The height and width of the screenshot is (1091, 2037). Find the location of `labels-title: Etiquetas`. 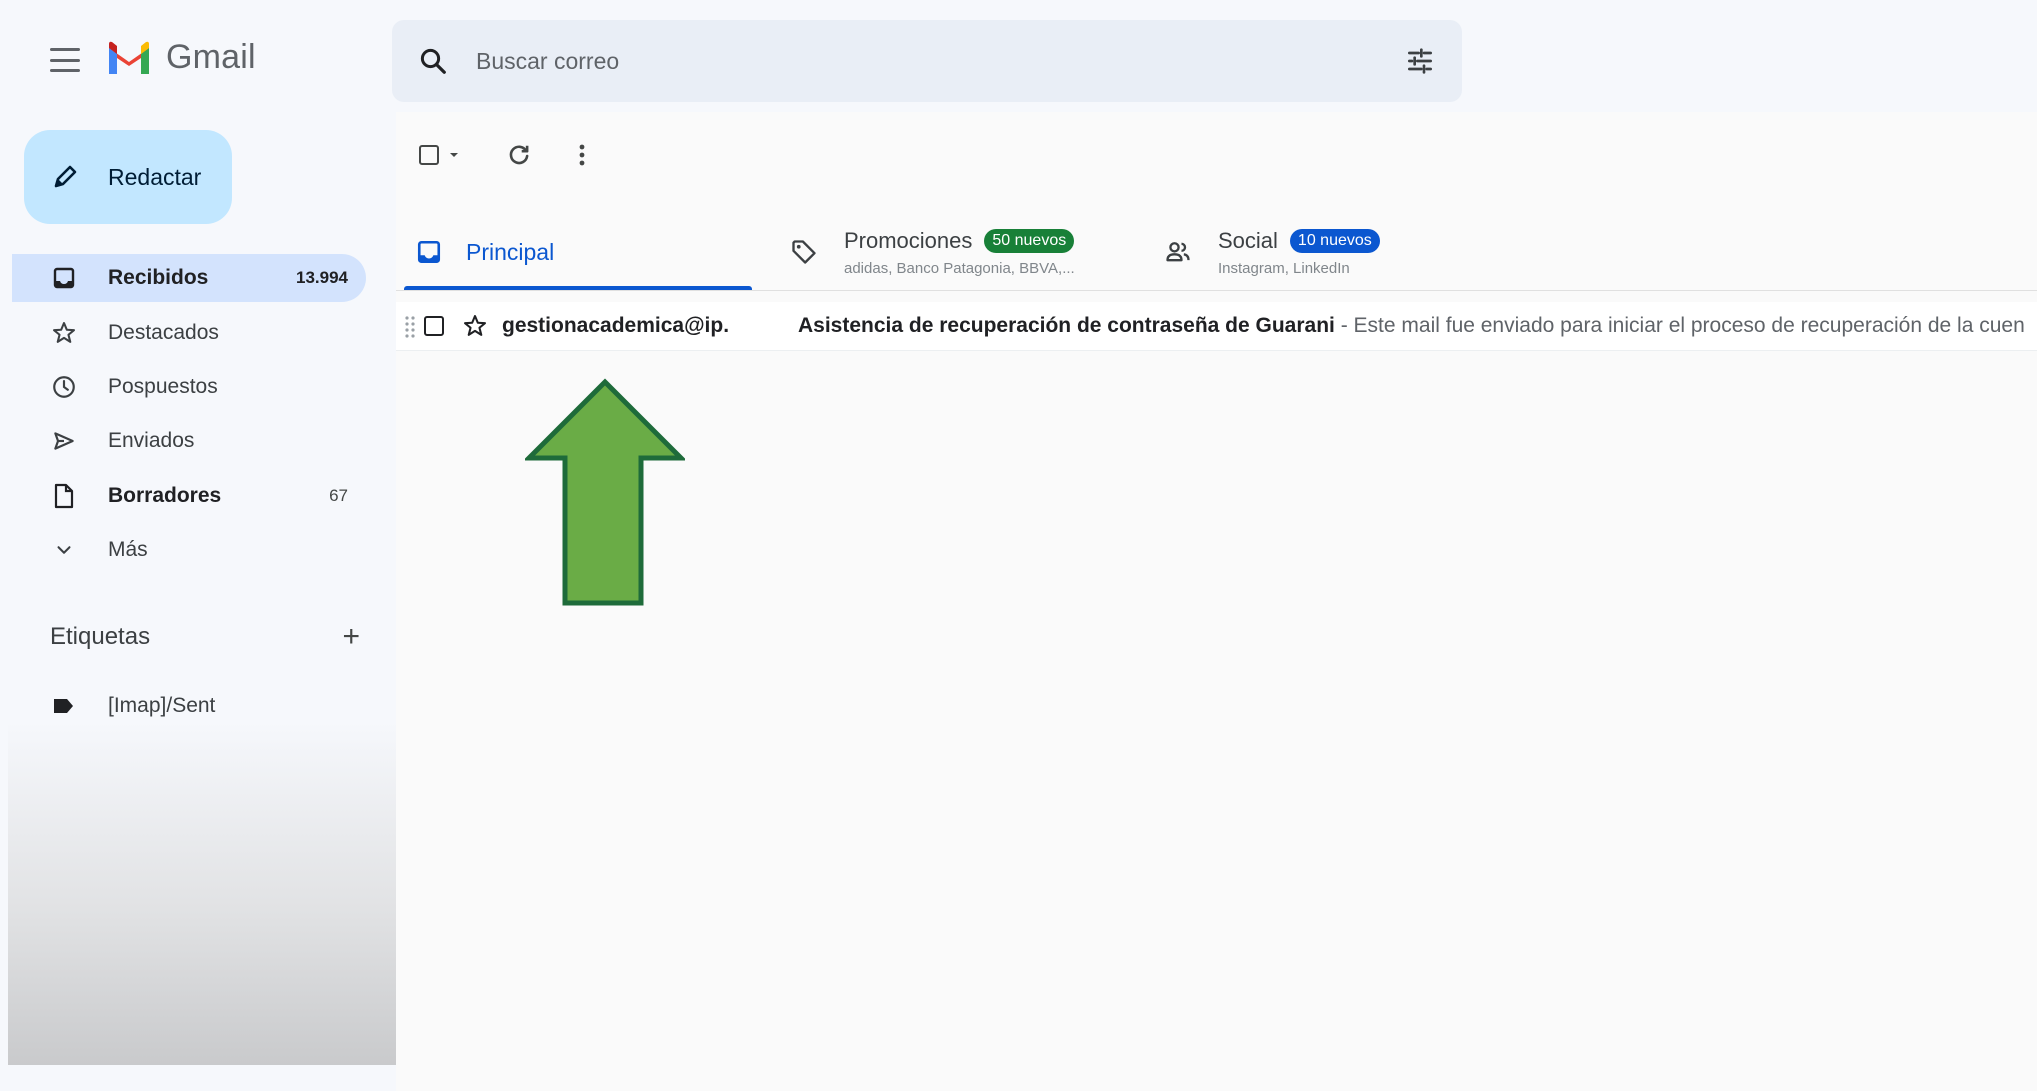

labels-title: Etiquetas is located at coordinates (100, 636).